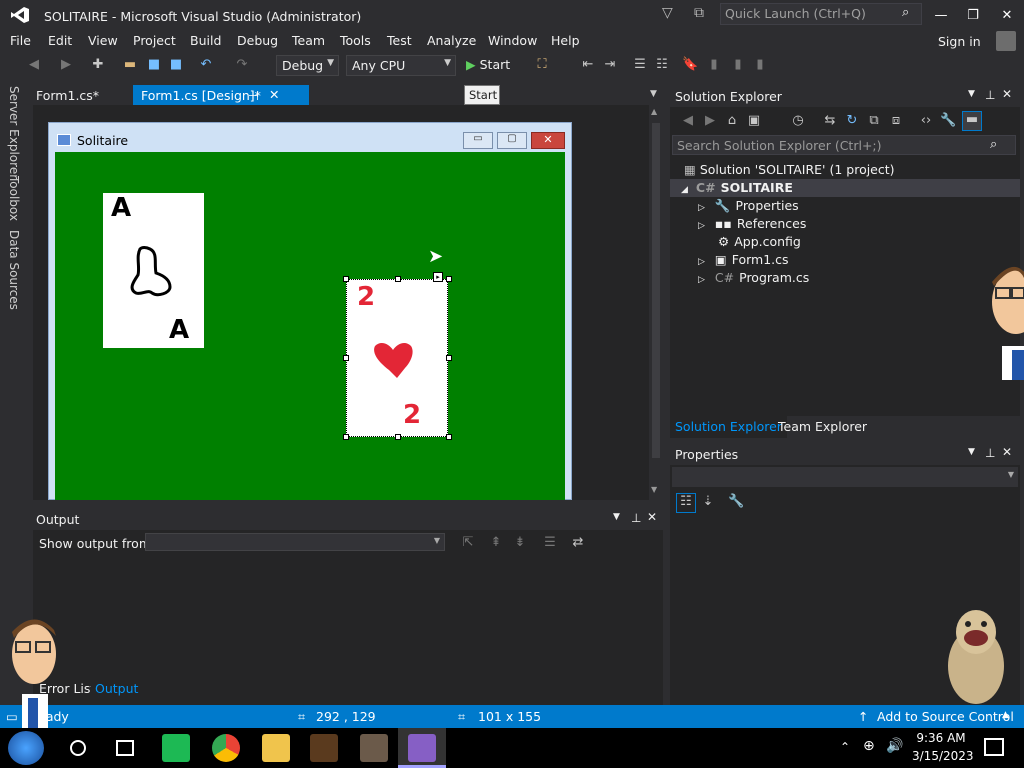 The height and width of the screenshot is (768, 1024). What do you see at coordinates (26, 748) in the screenshot?
I see `start-menu-icon` at bounding box center [26, 748].